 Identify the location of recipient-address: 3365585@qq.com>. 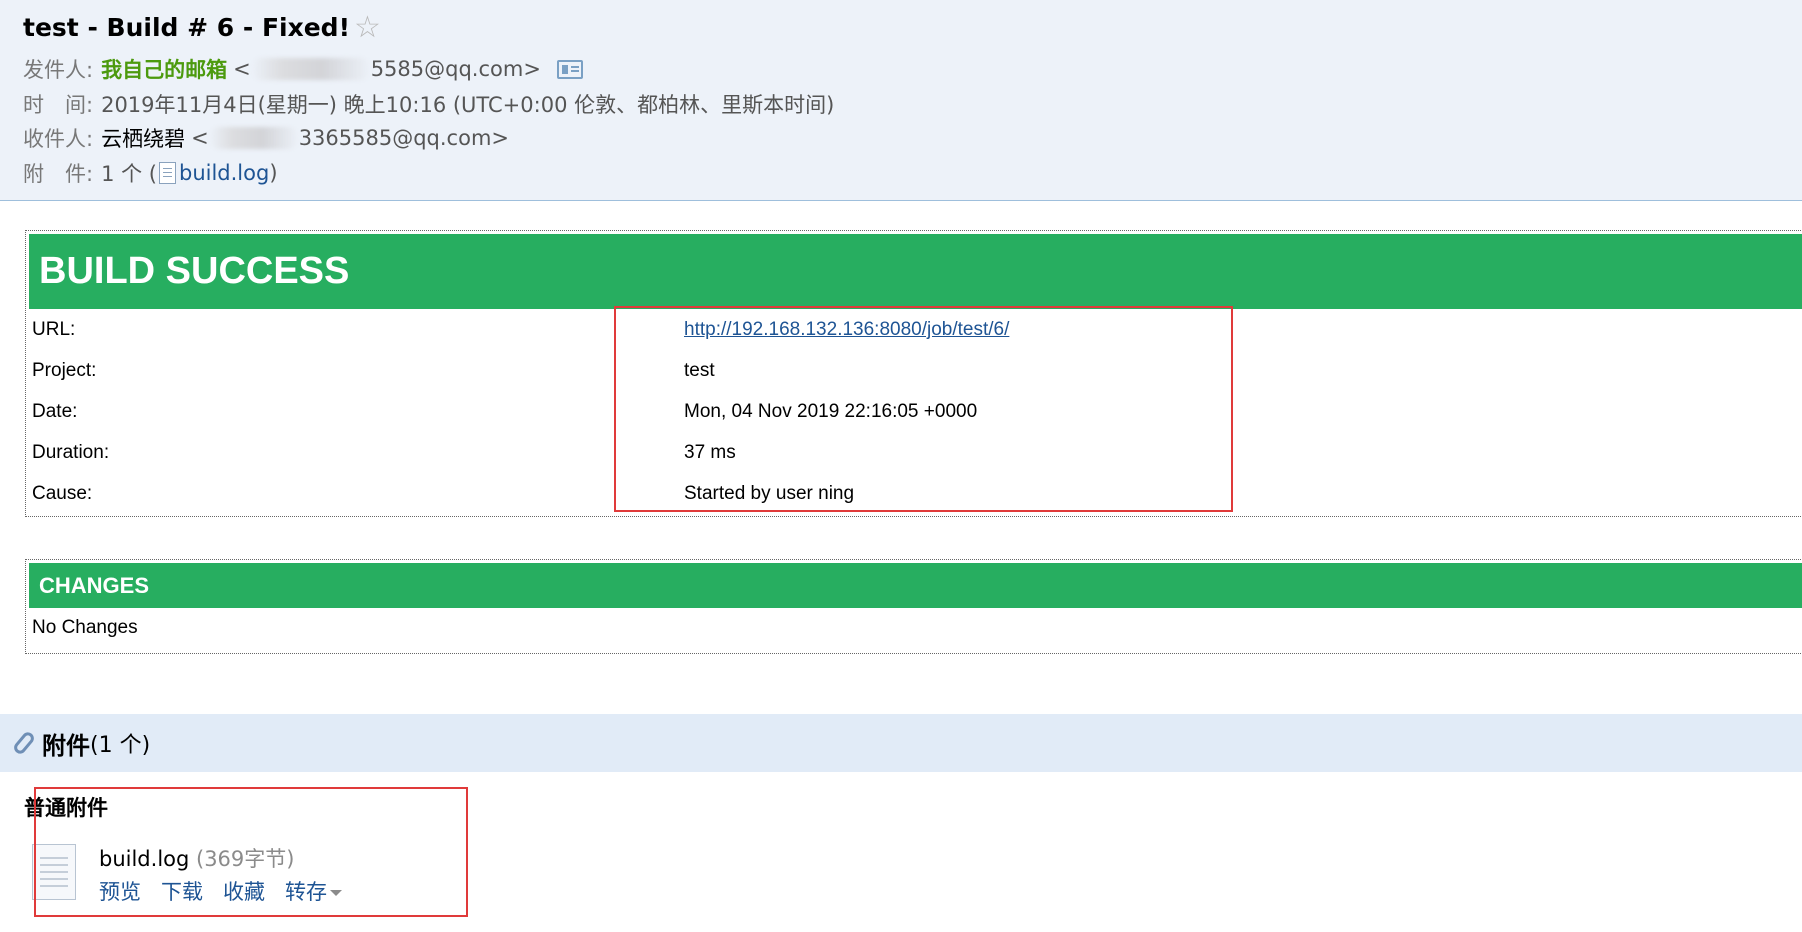
(403, 138).